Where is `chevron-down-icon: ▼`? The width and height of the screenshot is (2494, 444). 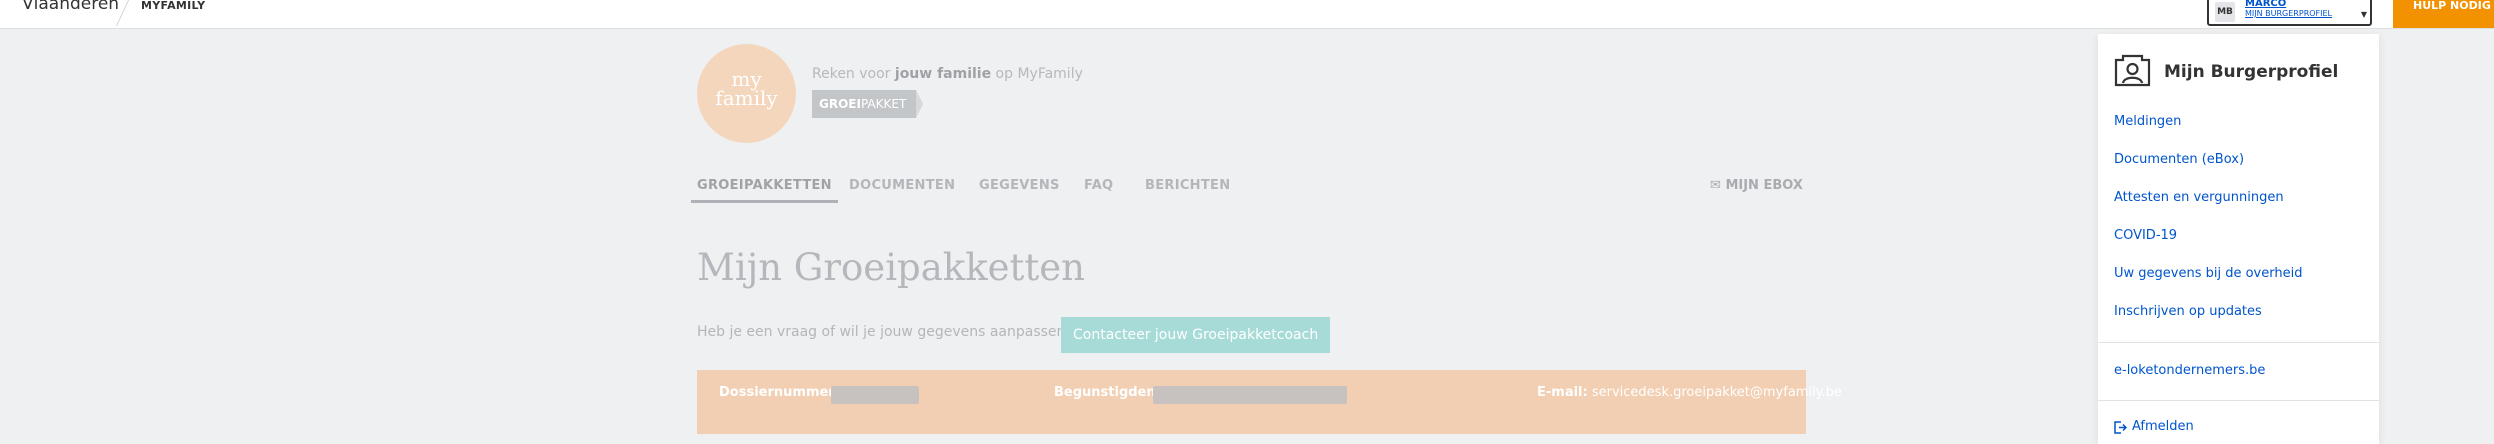 chevron-down-icon: ▼ is located at coordinates (2363, 14).